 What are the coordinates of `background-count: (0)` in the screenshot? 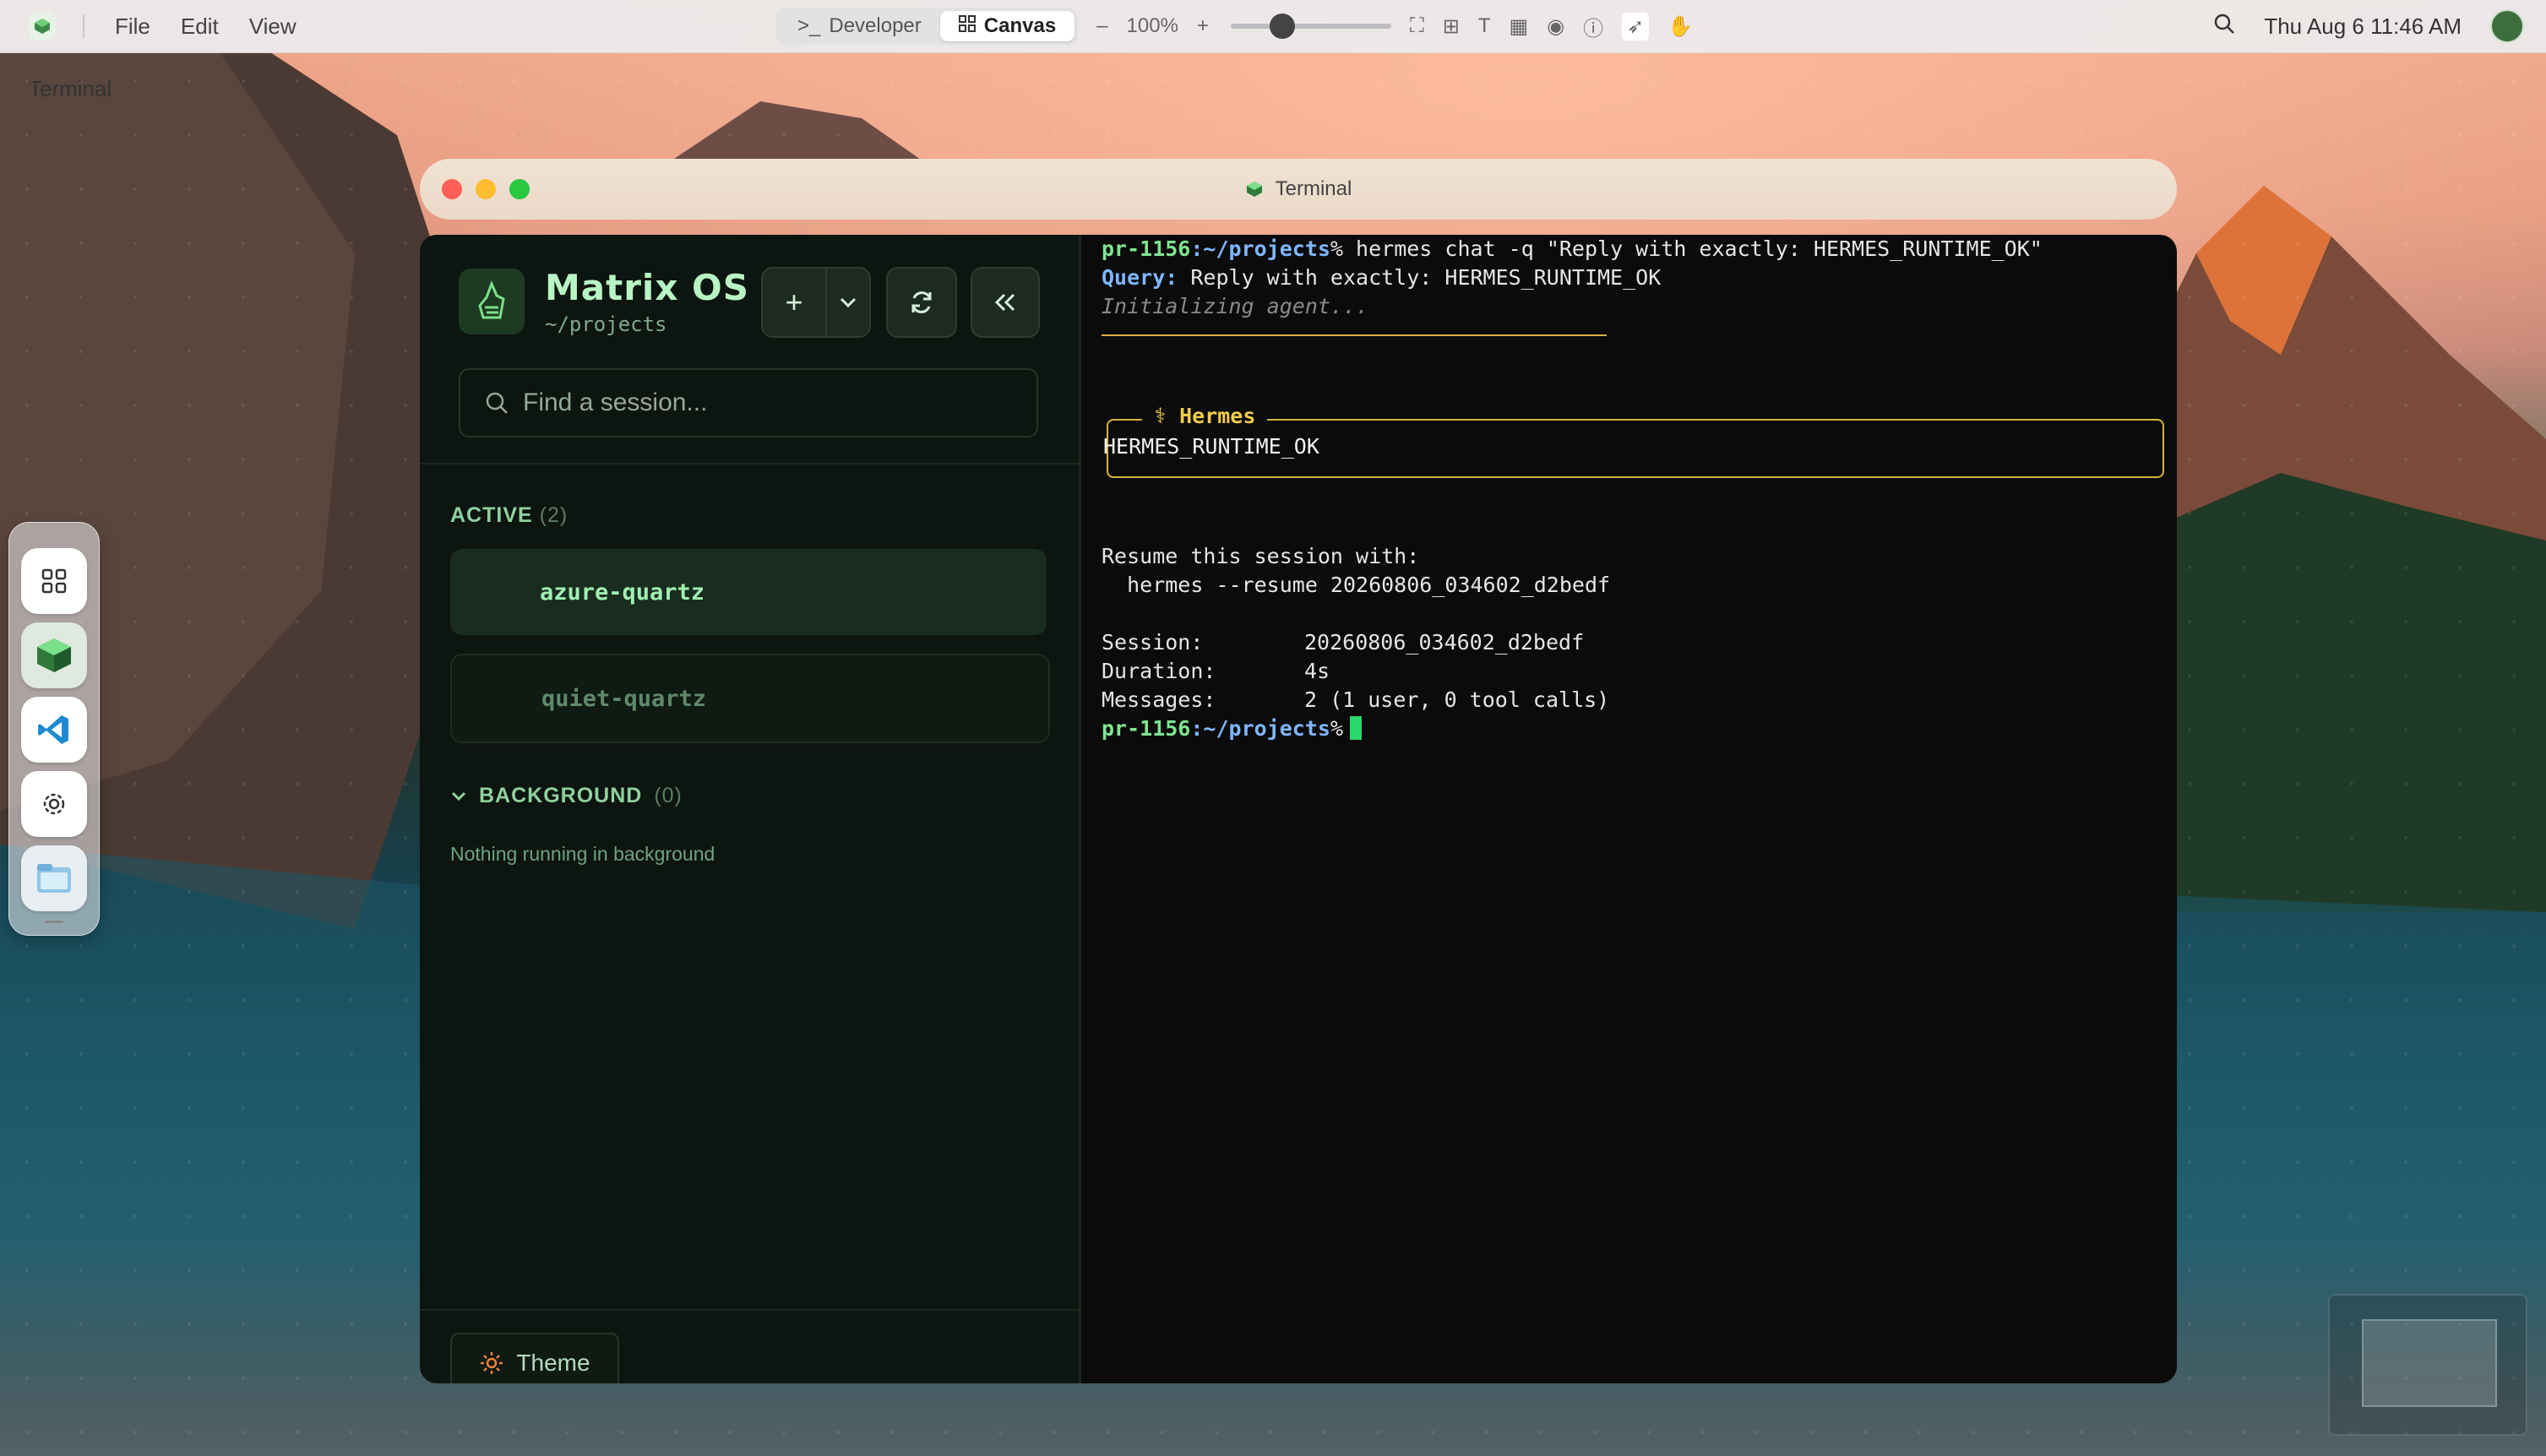 It's located at (668, 795).